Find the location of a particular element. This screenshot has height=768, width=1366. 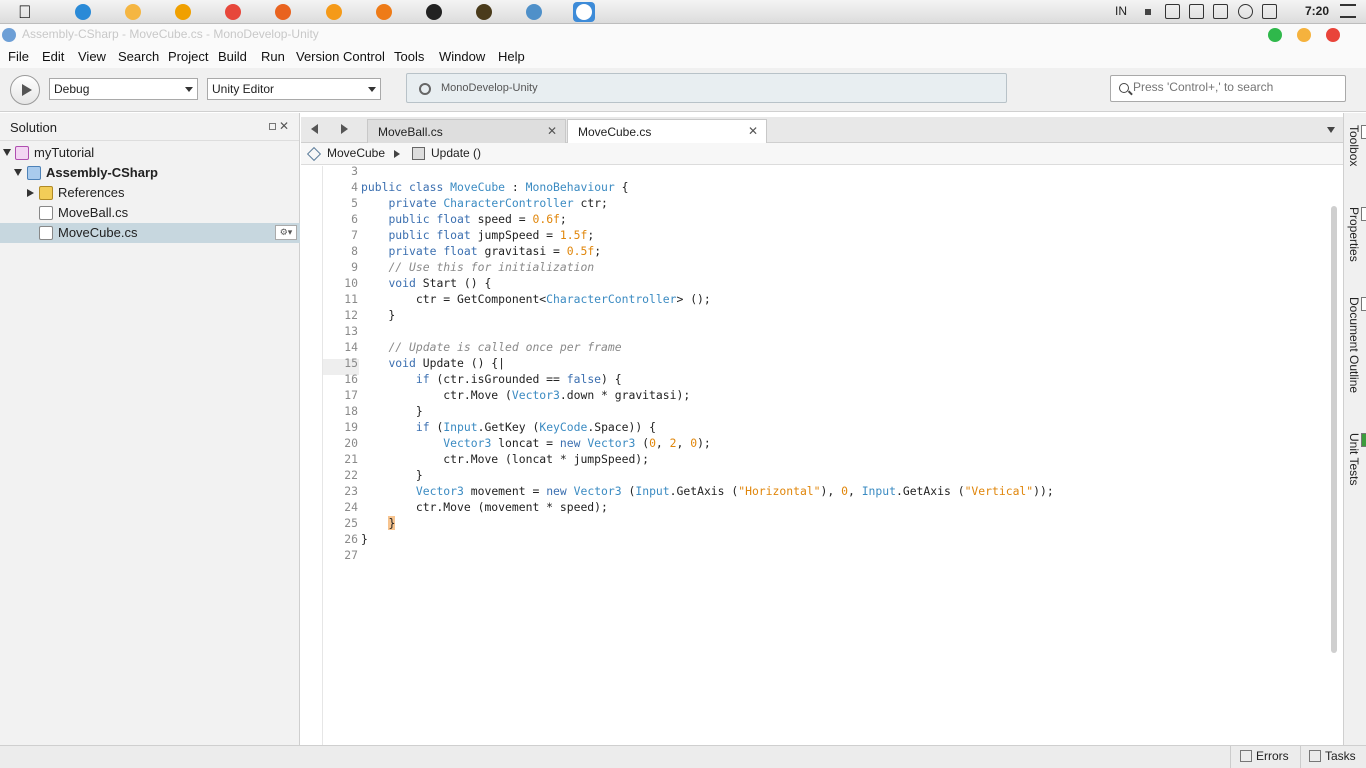

errors-button: Errors is located at coordinates (1264, 756).